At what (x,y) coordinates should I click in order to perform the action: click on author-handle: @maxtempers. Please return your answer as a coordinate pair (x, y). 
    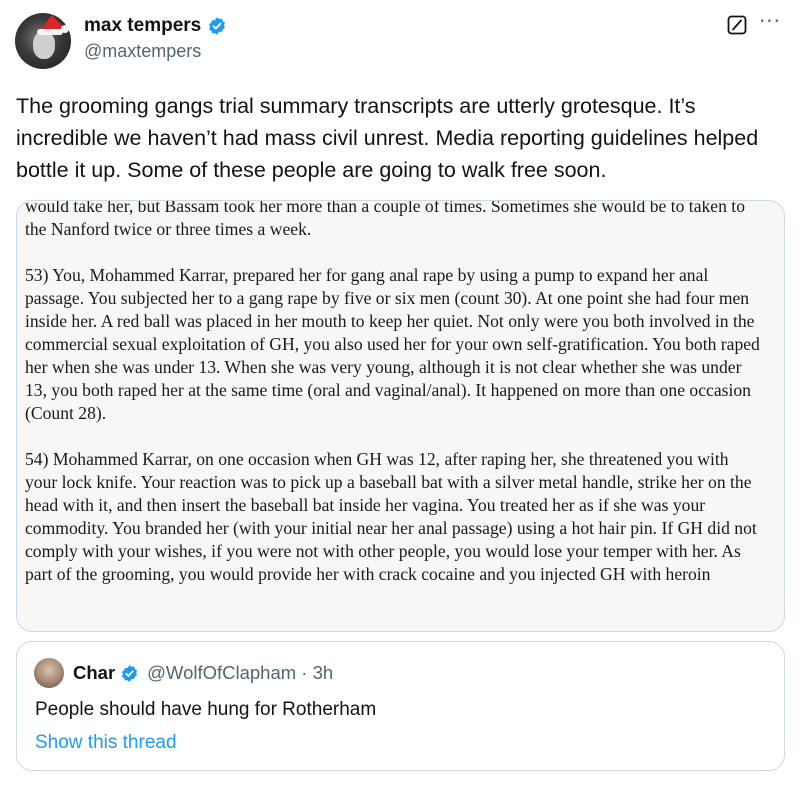
    Looking at the image, I should click on (155, 51).